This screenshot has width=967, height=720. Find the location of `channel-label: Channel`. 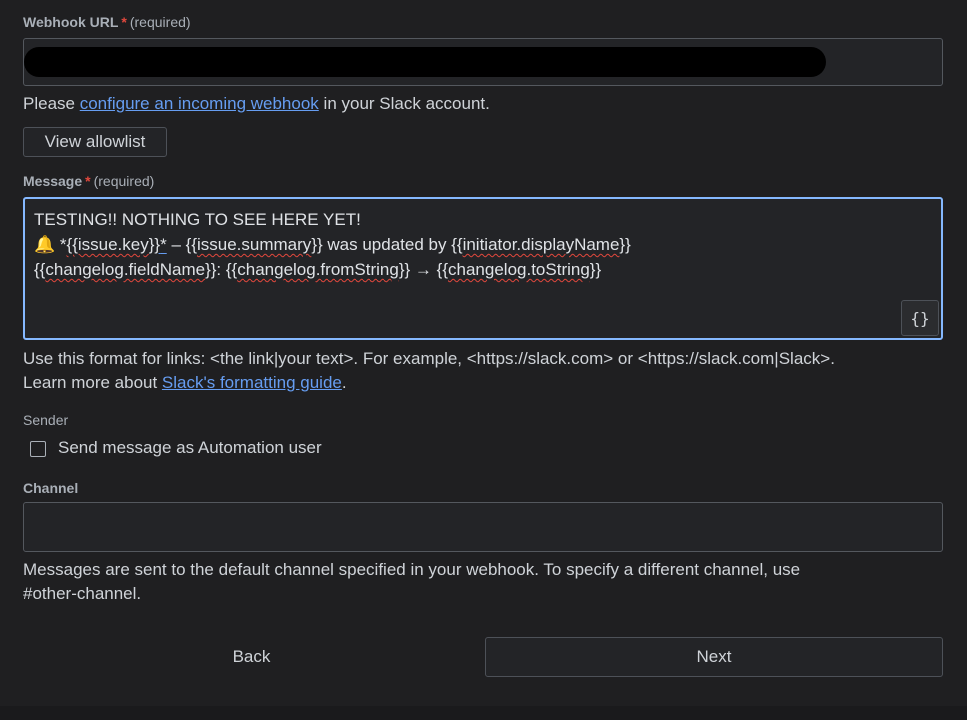

channel-label: Channel is located at coordinates (51, 488).